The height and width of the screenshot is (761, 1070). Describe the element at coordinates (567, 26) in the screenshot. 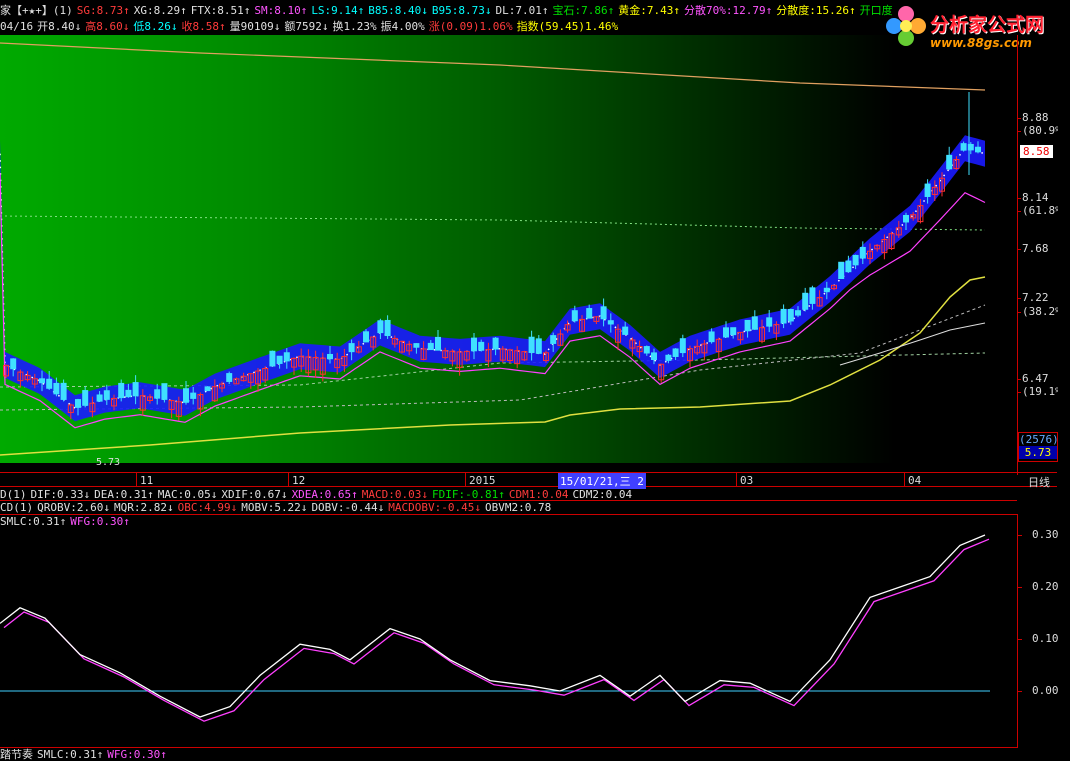

I see `indicator-value: 指数(59.45)1.46%` at that location.